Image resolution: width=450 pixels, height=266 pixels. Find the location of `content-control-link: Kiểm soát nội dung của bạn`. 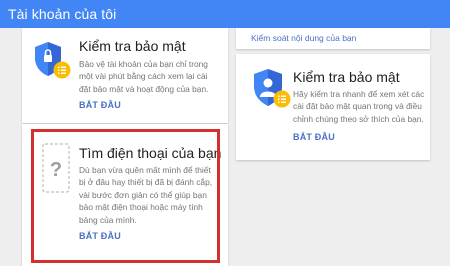

content-control-link: Kiểm soát nội dung của bạn is located at coordinates (303, 38).